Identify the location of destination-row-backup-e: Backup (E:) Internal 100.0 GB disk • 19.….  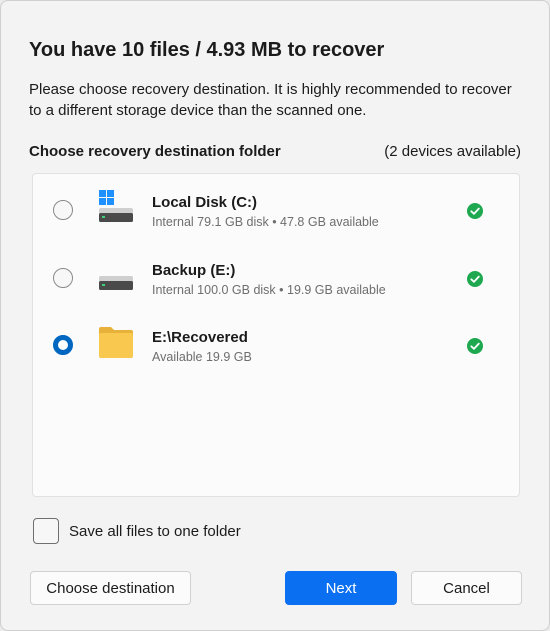
(276, 277).